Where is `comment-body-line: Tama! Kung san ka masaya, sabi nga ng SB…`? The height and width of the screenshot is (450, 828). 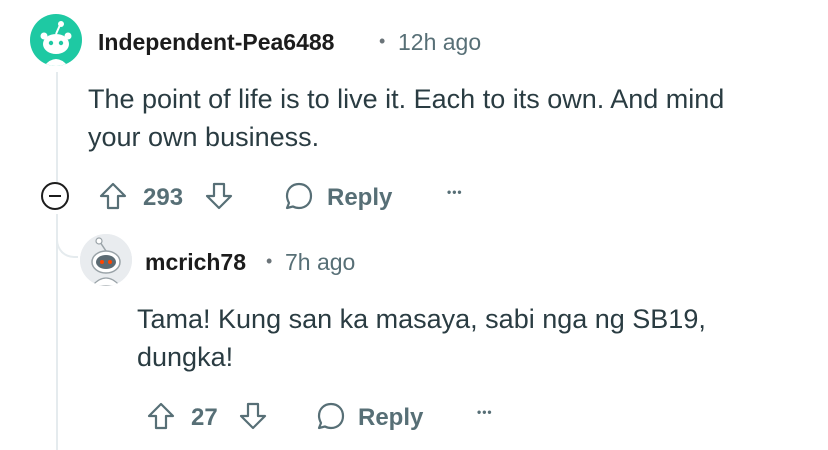
comment-body-line: Tama! Kung san ka masaya, sabi nga ng SB… is located at coordinates (421, 319).